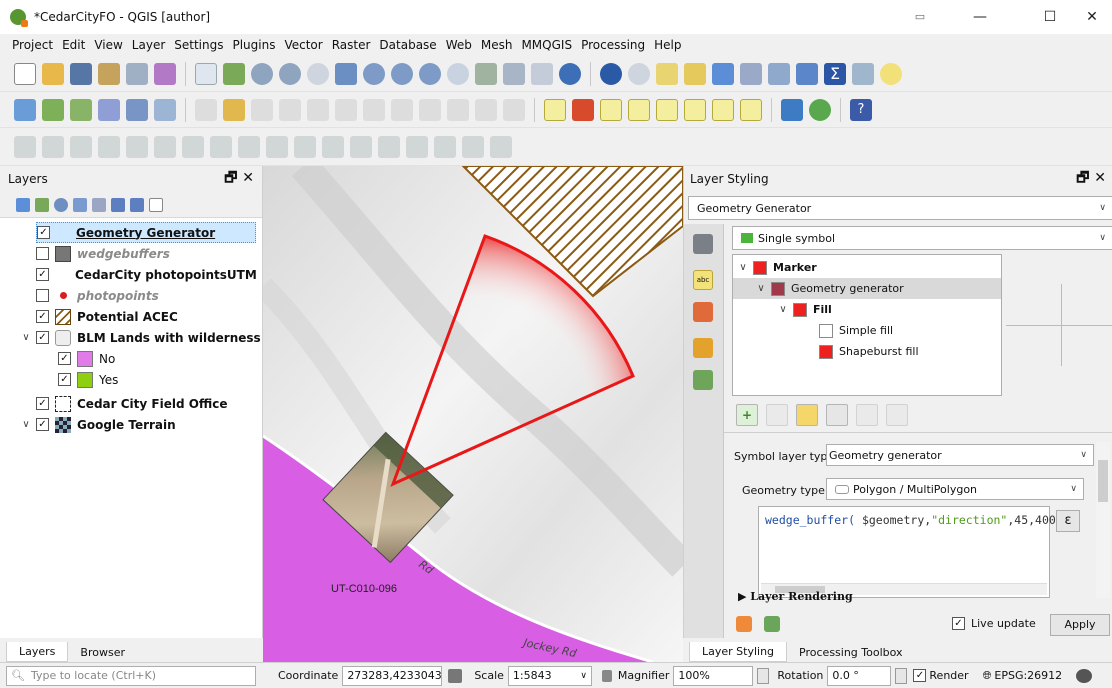  Describe the element at coordinates (859, 675) in the screenshot. I see `rotation-field: 0.0 °` at that location.